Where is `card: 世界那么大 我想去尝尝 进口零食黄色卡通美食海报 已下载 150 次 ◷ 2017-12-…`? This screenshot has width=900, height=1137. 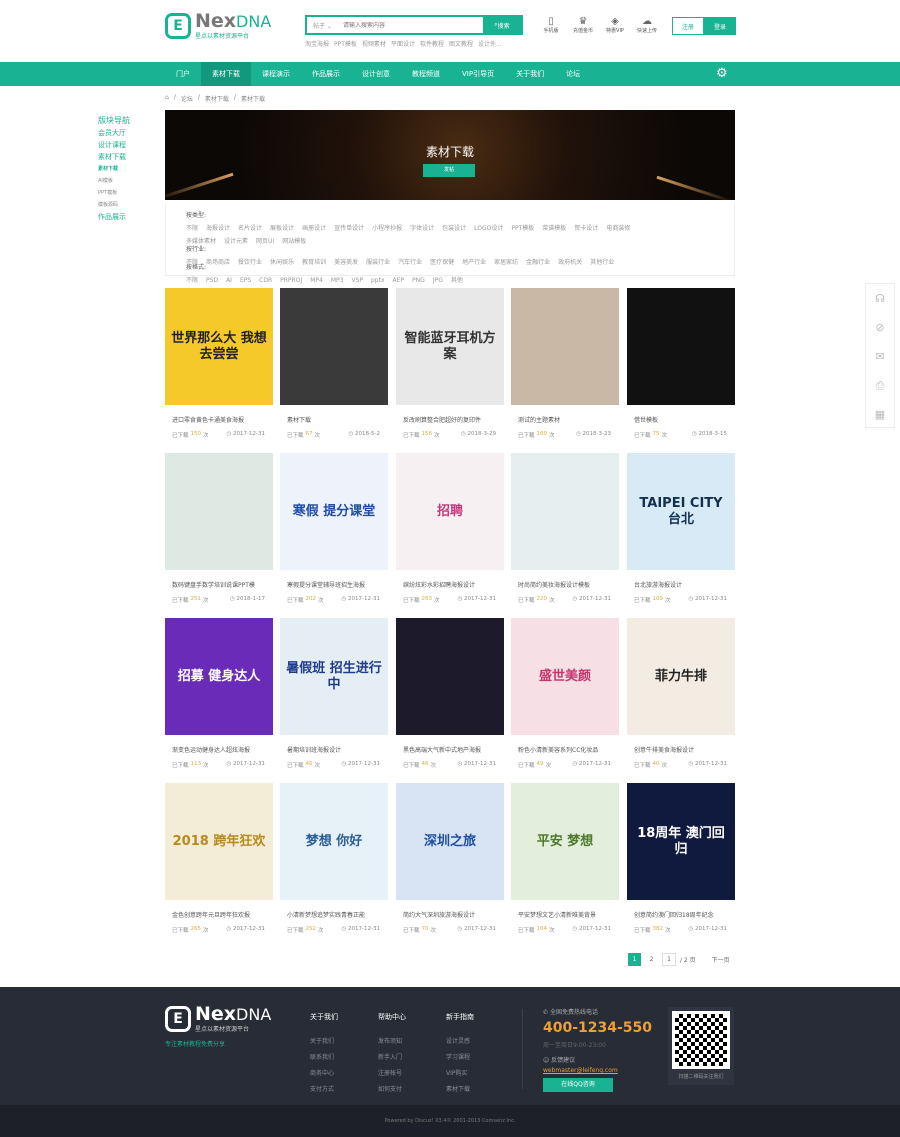
card: 世界那么大 我想去尝尝 进口零食黄色卡通美食海报 已下载 150 次 ◷ 2017-12-… is located at coordinates (219, 365).